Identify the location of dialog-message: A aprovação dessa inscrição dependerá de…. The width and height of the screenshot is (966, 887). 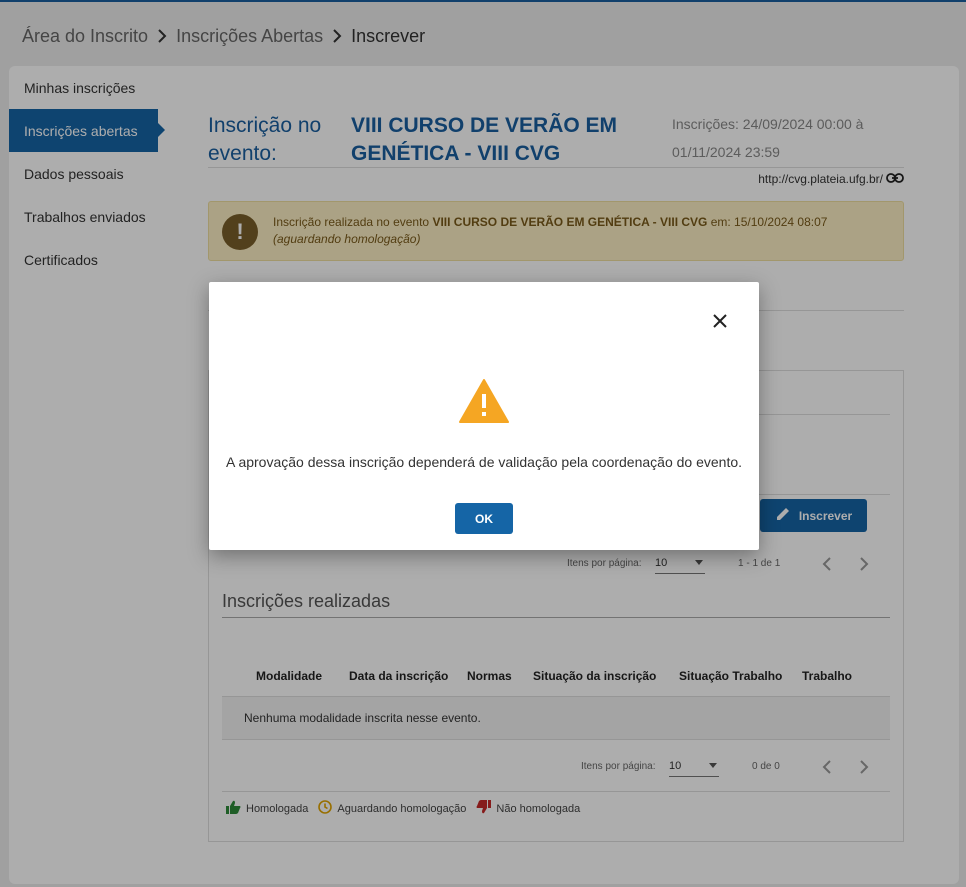
(484, 462).